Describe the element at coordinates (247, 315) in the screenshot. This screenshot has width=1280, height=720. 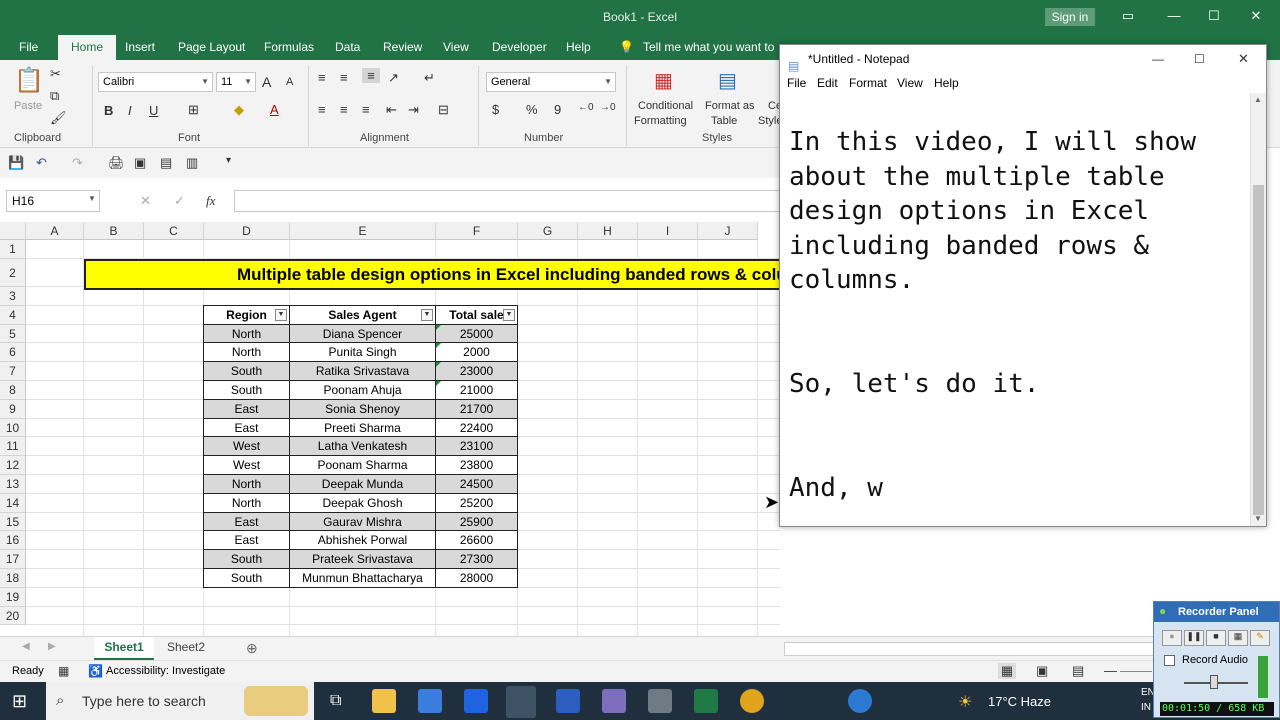
I see `table-header-region: Region ▼` at that location.